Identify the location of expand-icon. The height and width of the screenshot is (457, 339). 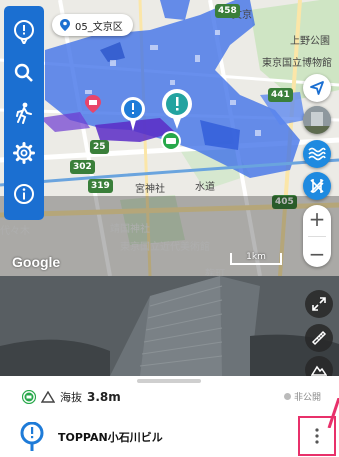
(319, 304).